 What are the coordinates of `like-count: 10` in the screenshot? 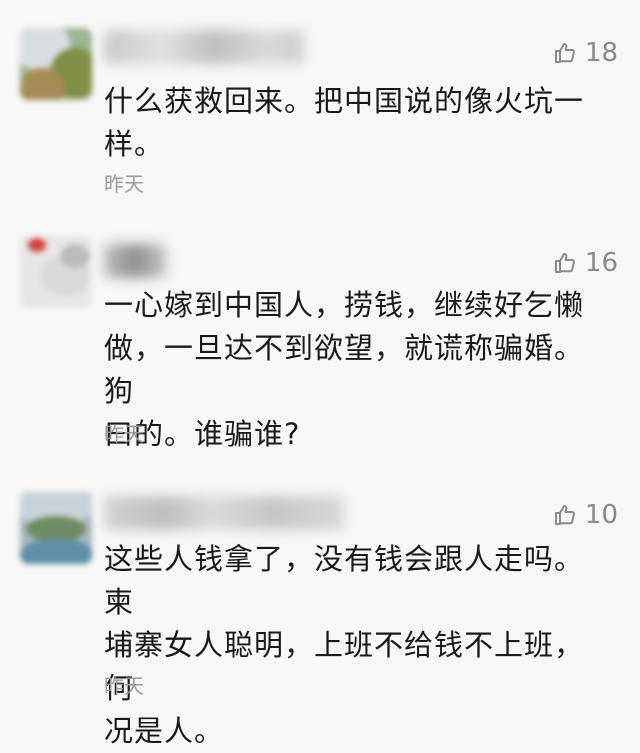 It's located at (601, 515).